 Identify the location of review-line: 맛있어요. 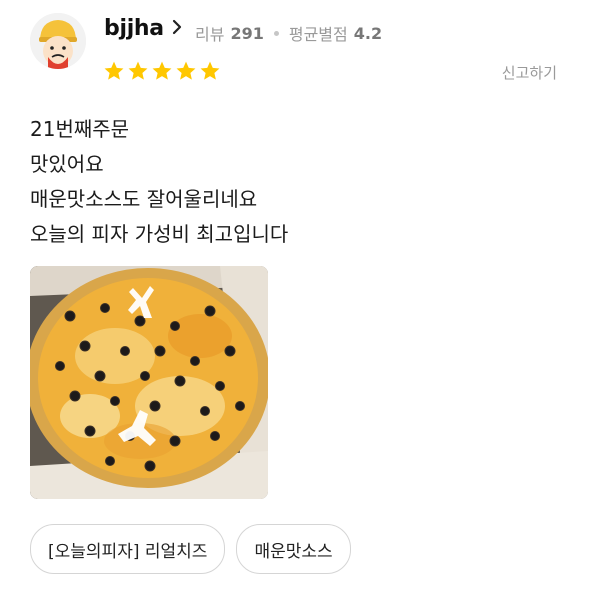
(67, 164).